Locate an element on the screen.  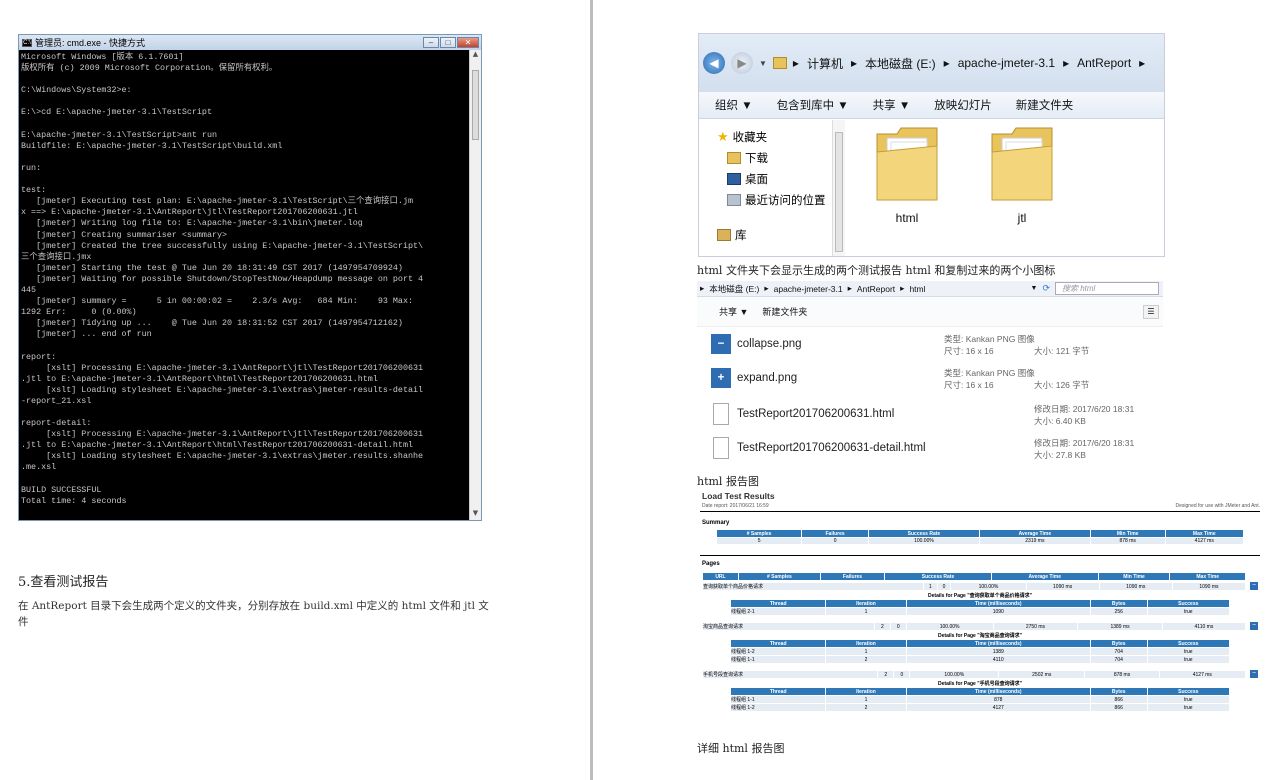
minimize-button: – is located at coordinates (431, 42).